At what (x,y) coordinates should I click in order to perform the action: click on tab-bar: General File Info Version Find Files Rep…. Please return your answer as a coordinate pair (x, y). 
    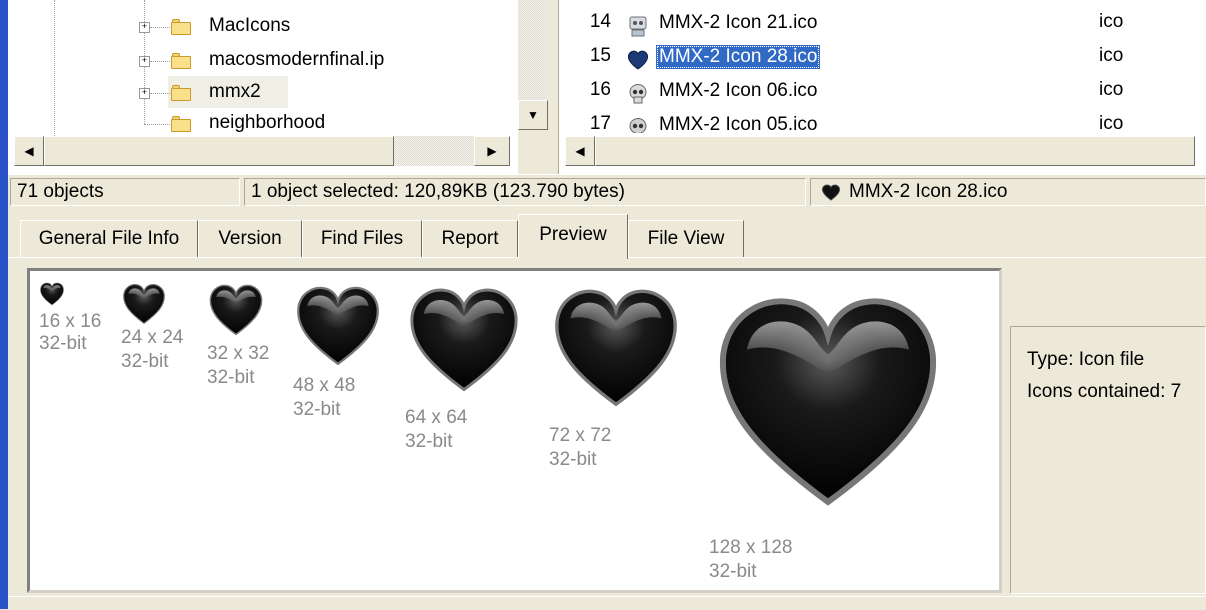
    Looking at the image, I should click on (607, 236).